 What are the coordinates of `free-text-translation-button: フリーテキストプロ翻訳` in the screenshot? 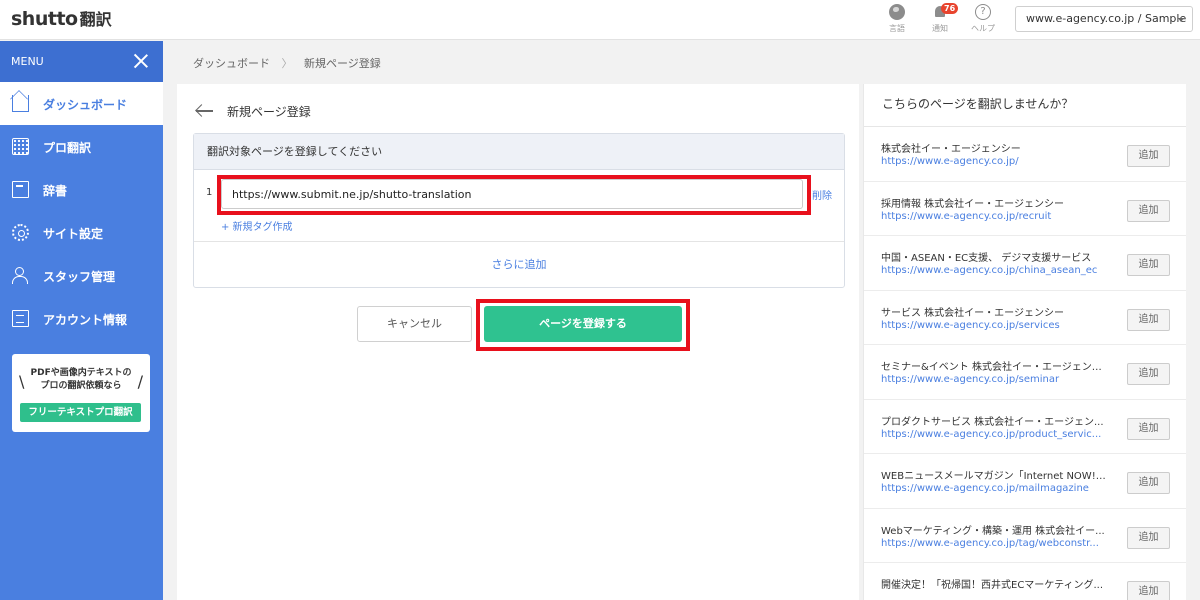 It's located at (80, 412).